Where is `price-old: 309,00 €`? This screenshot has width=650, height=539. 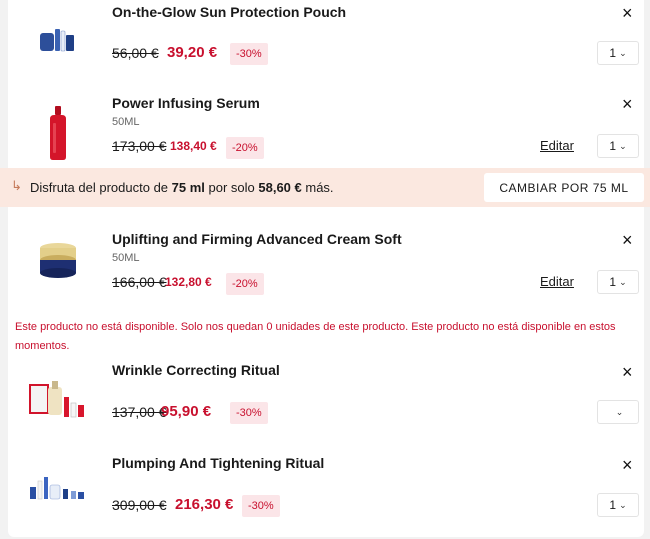
price-old: 309,00 € is located at coordinates (139, 505).